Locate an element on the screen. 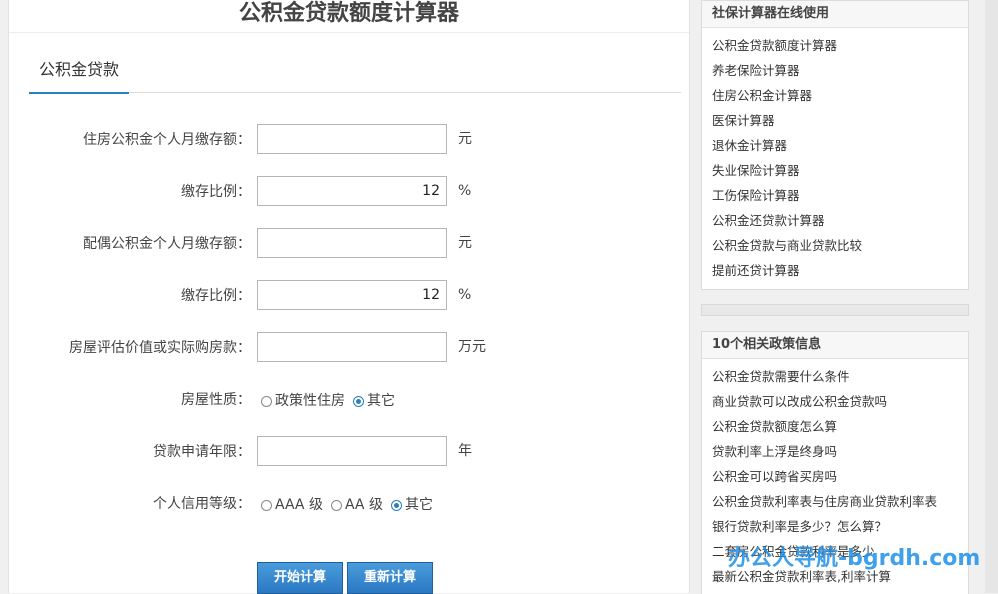 Image resolution: width=998 pixels, height=594 pixels. row-house-value: 房屋评估价值或实际购房款： 万元 is located at coordinates (349, 348).